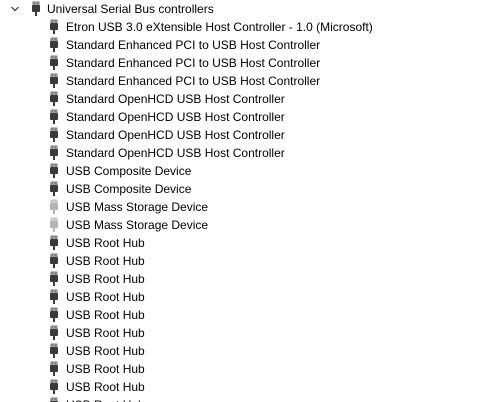  What do you see at coordinates (15, 9) in the screenshot?
I see `chevron-down-icon` at bounding box center [15, 9].